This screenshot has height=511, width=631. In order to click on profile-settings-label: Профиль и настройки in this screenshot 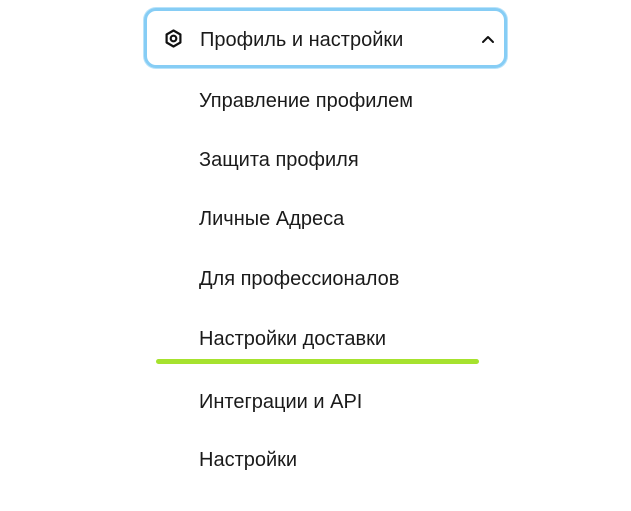, I will do `click(302, 40)`.